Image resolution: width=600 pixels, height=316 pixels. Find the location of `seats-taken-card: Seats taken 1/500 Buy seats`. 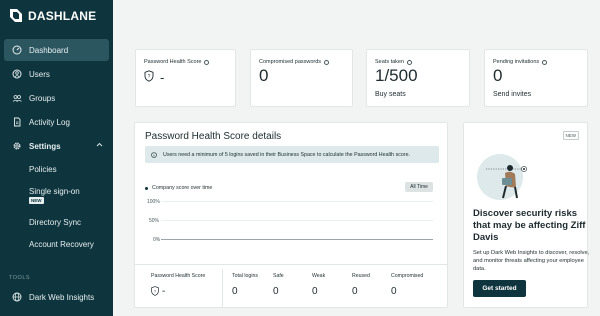

seats-taken-card: Seats taken 1/500 Buy seats is located at coordinates (418, 78).